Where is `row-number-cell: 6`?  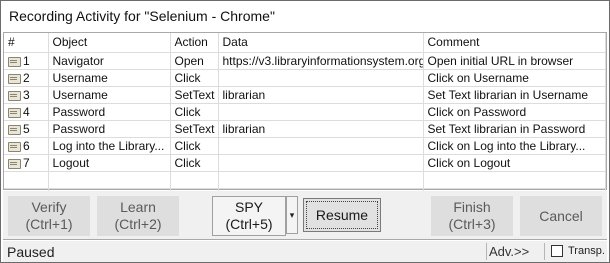 row-number-cell: 6 is located at coordinates (26, 146).